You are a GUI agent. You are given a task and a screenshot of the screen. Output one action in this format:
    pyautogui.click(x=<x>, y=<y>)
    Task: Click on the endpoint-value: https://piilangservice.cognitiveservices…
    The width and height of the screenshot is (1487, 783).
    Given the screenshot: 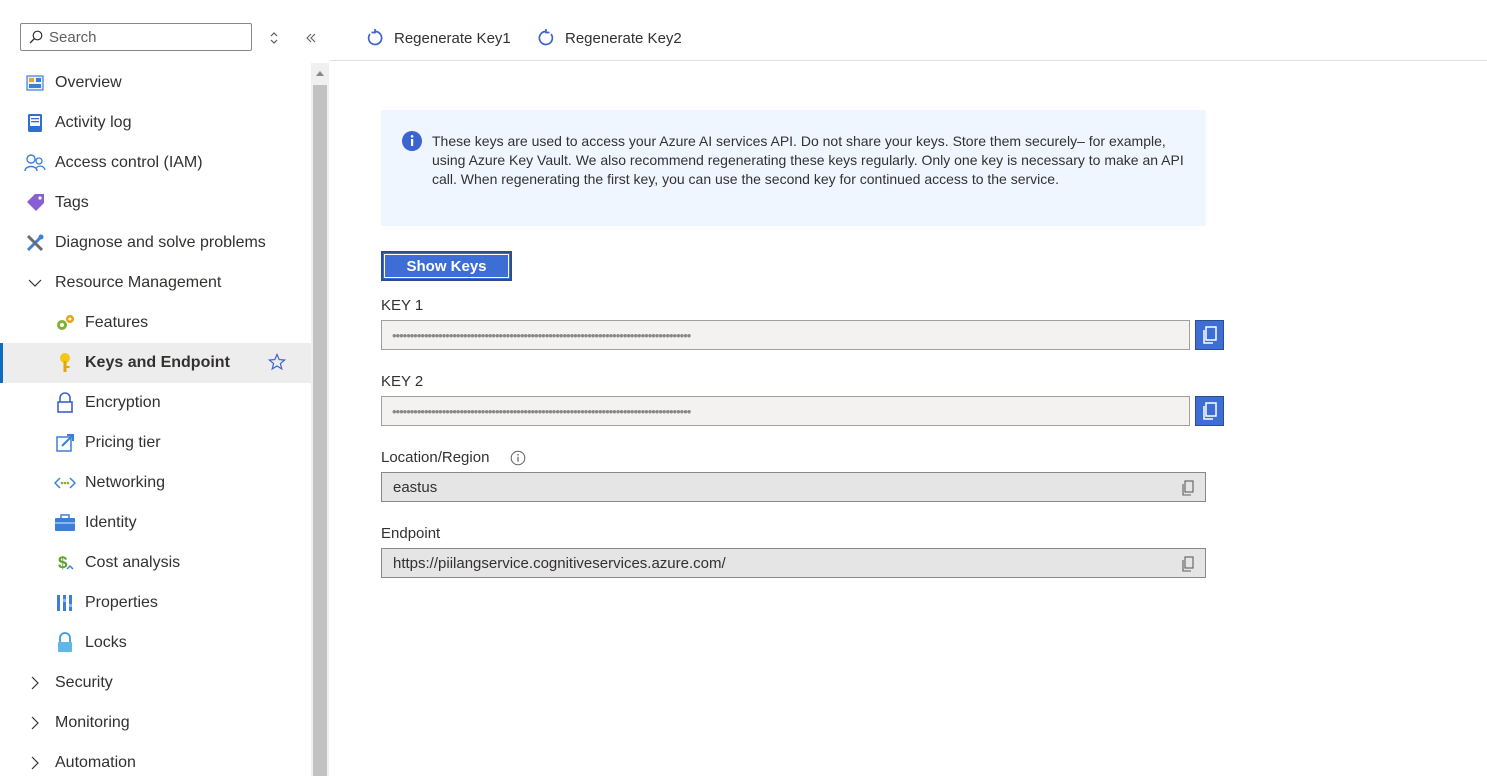 What is the action you would take?
    pyautogui.click(x=559, y=563)
    